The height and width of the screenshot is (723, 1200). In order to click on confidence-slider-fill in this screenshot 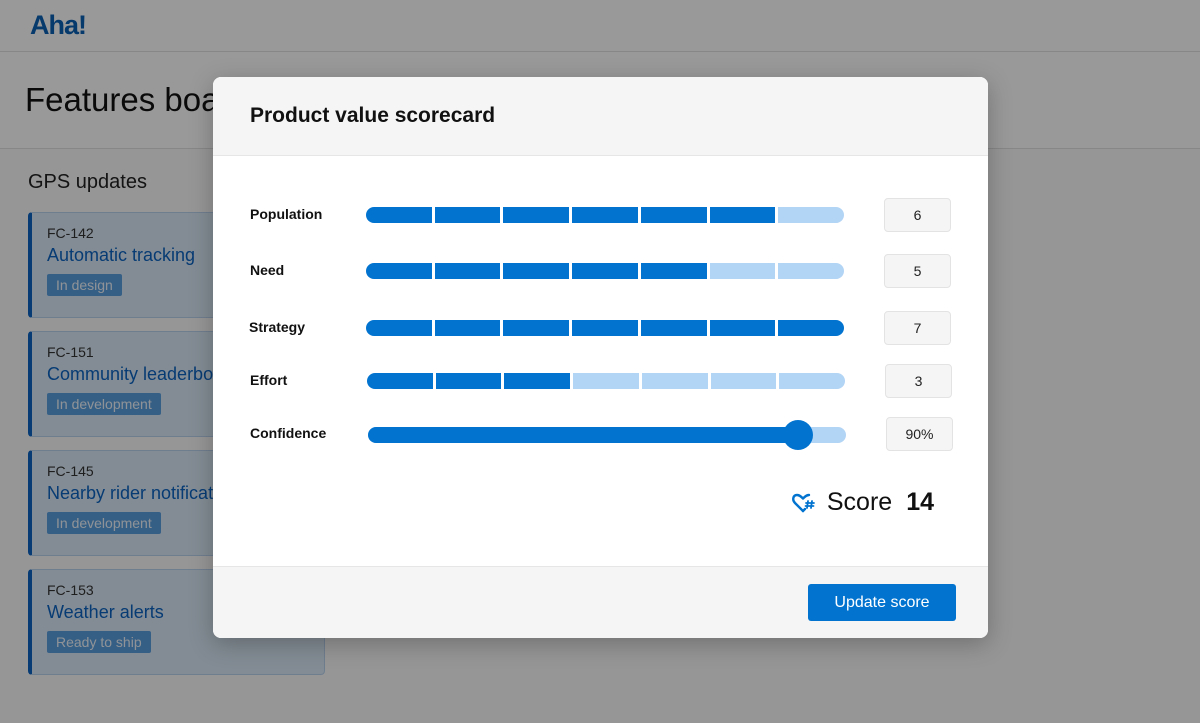, I will do `click(583, 435)`.